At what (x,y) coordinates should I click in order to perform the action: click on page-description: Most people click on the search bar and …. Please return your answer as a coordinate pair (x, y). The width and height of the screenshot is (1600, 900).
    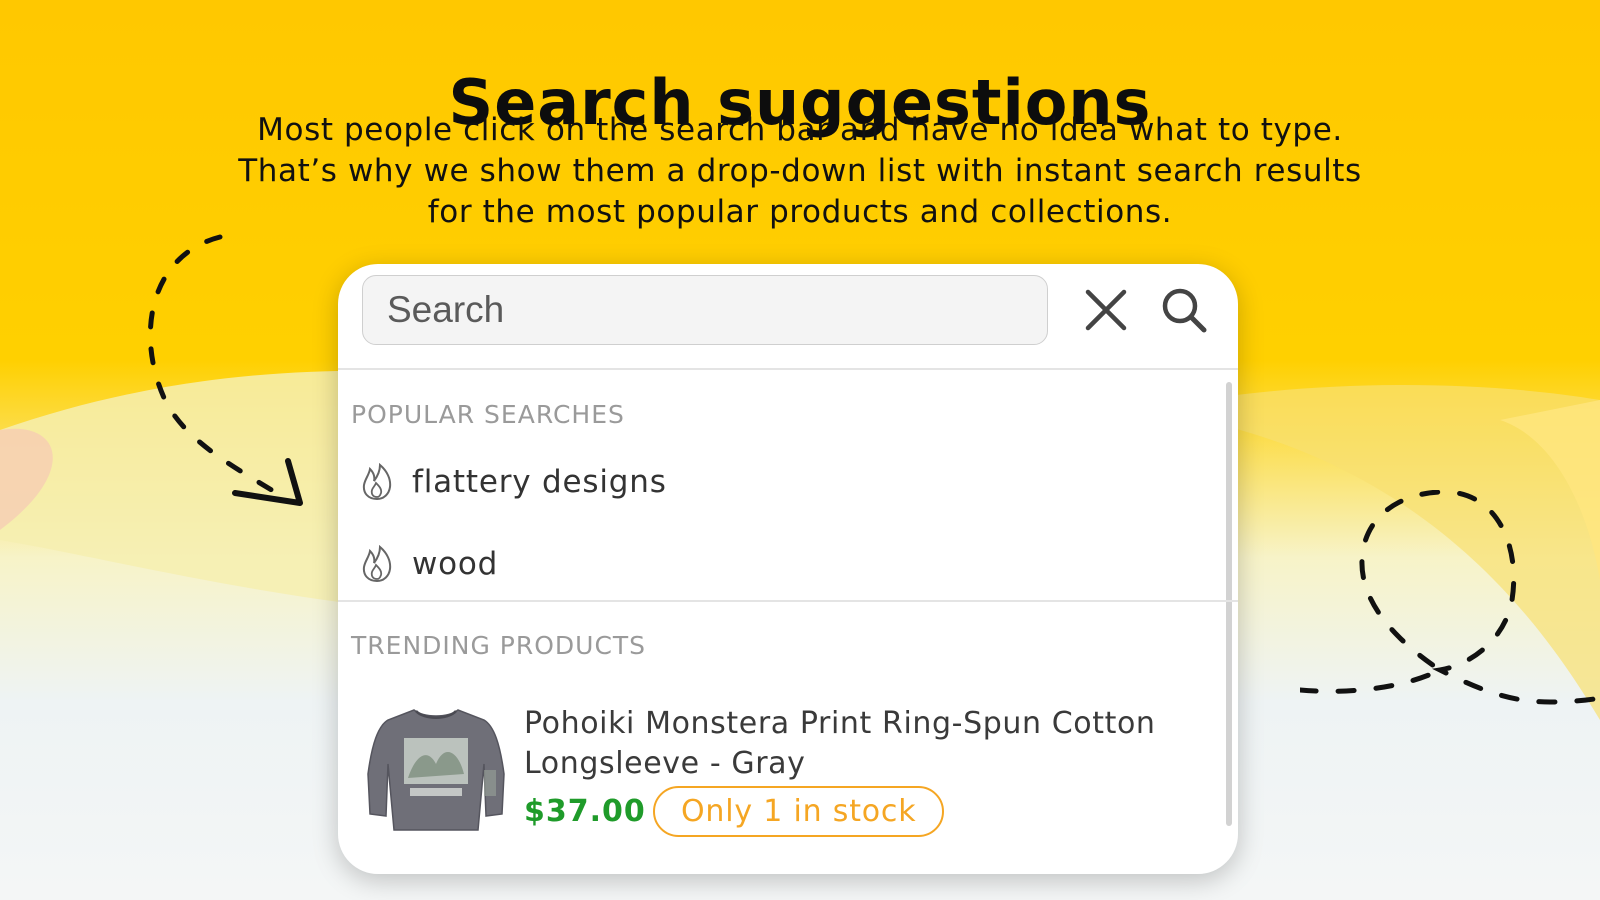
    Looking at the image, I should click on (800, 171).